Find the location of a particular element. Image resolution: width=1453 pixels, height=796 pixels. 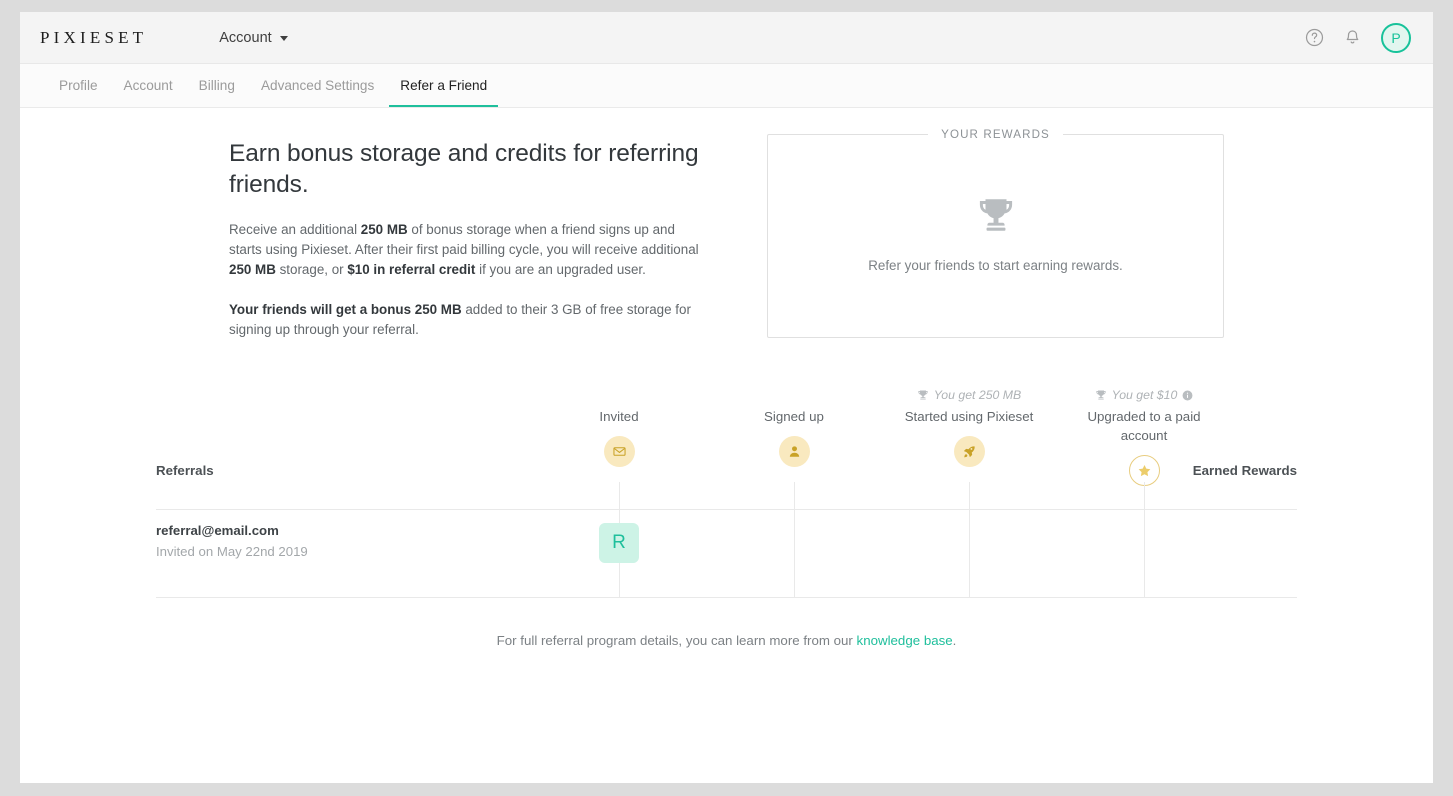

account-dropdown: Account is located at coordinates (253, 37).